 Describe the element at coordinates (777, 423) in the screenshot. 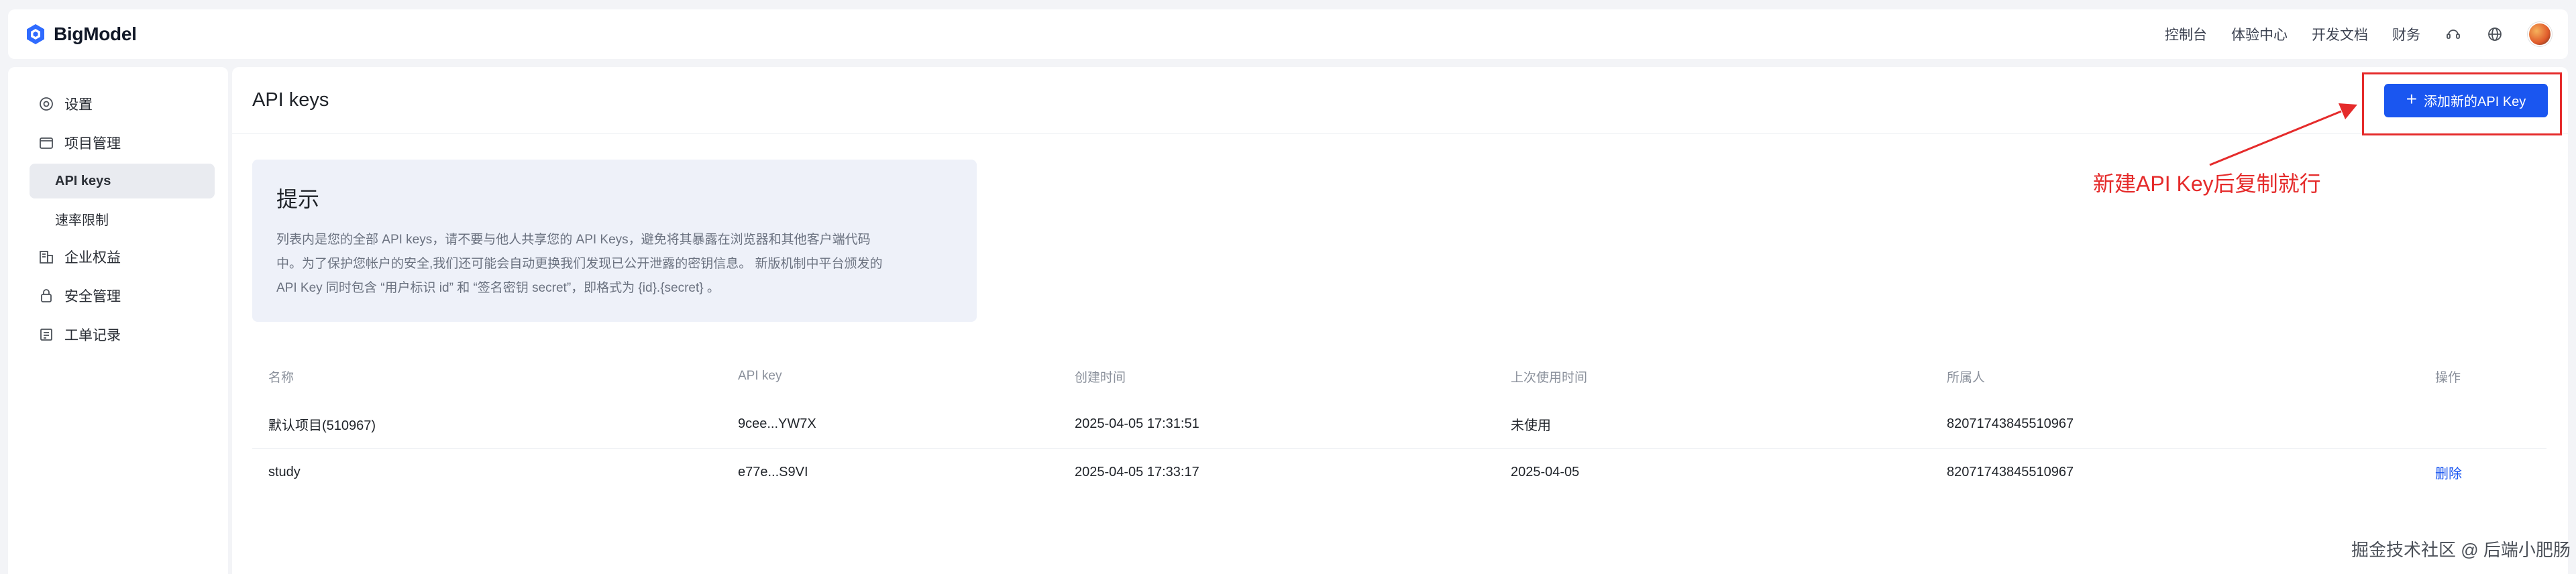

I see `cell-key: 9cee...YW7X` at that location.